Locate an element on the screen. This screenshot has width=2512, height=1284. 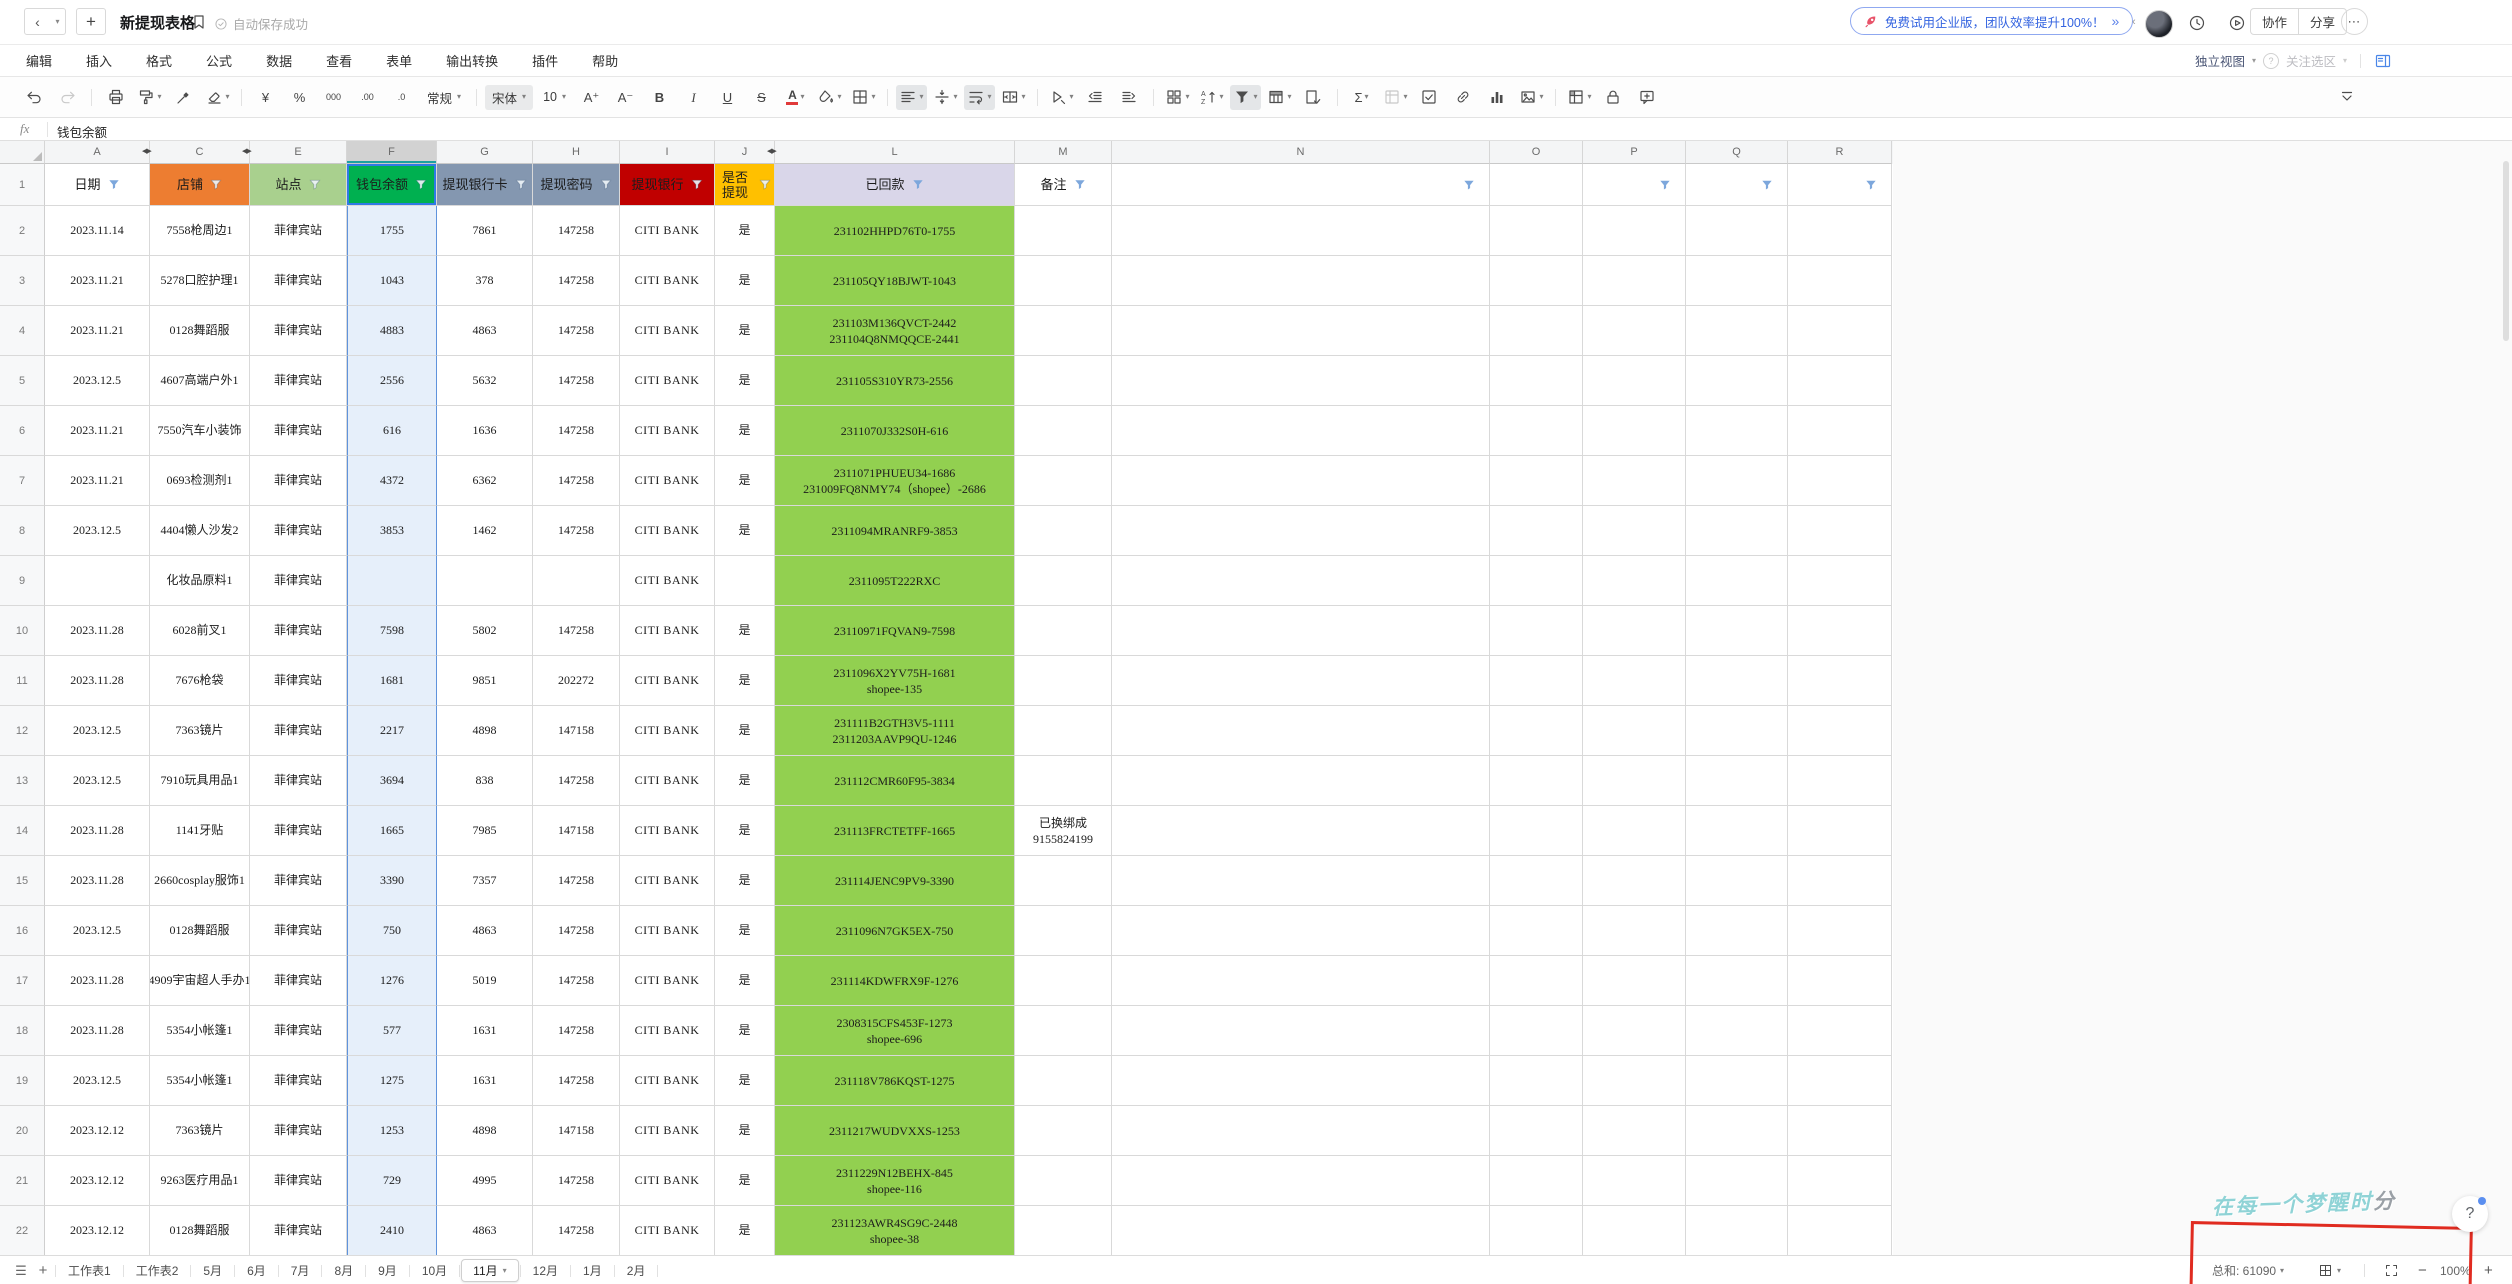
collaborate-button: 协作 is located at coordinates (2274, 21).